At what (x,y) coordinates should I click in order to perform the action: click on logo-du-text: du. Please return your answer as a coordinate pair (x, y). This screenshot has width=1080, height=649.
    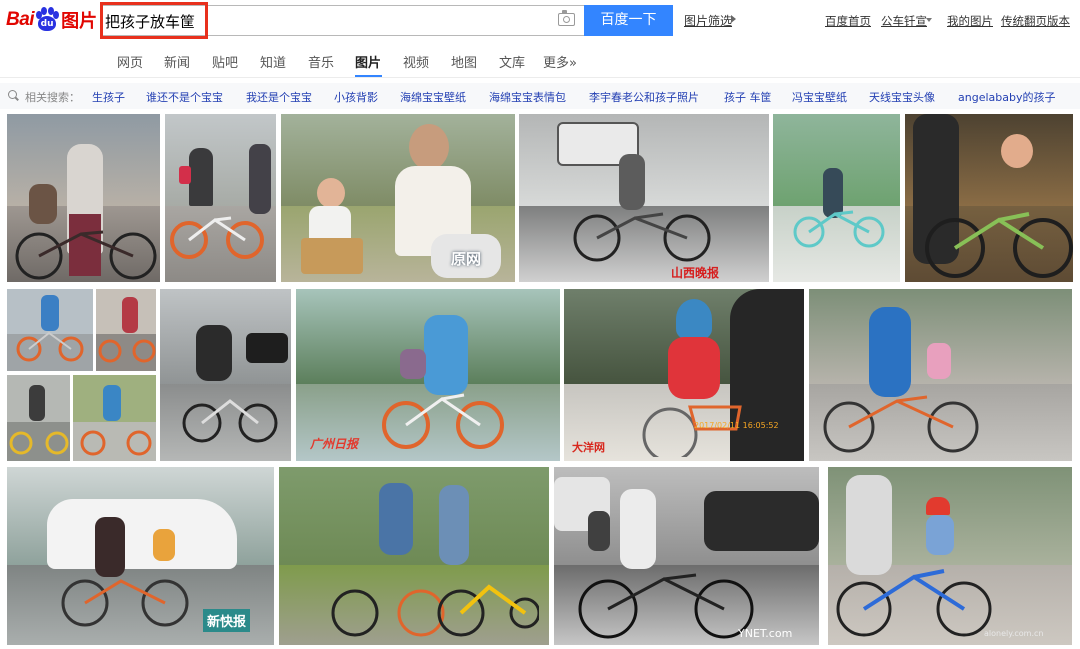
    Looking at the image, I should click on (47, 23).